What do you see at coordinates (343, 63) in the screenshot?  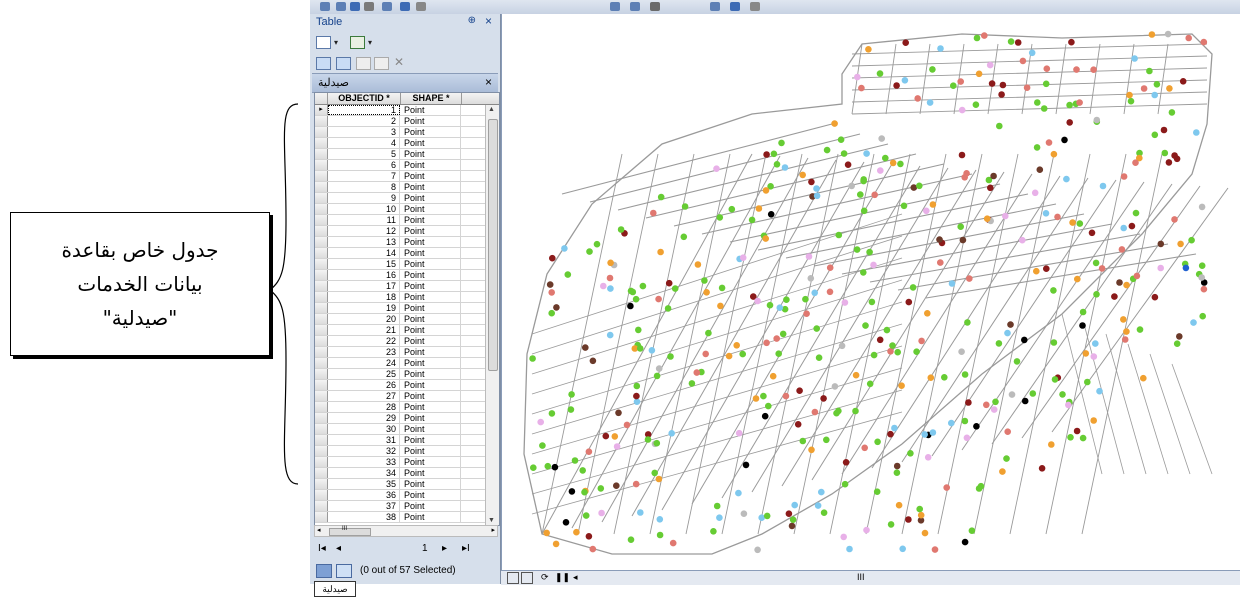 I see `switch-selection-icon` at bounding box center [343, 63].